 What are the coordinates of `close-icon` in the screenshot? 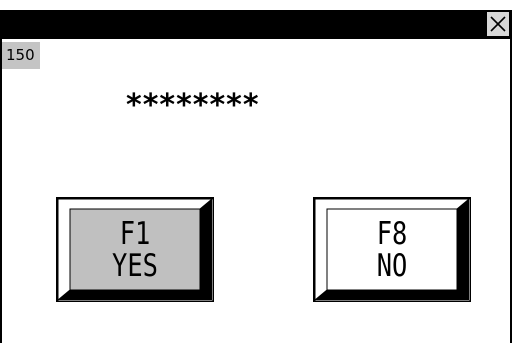 It's located at (498, 24).